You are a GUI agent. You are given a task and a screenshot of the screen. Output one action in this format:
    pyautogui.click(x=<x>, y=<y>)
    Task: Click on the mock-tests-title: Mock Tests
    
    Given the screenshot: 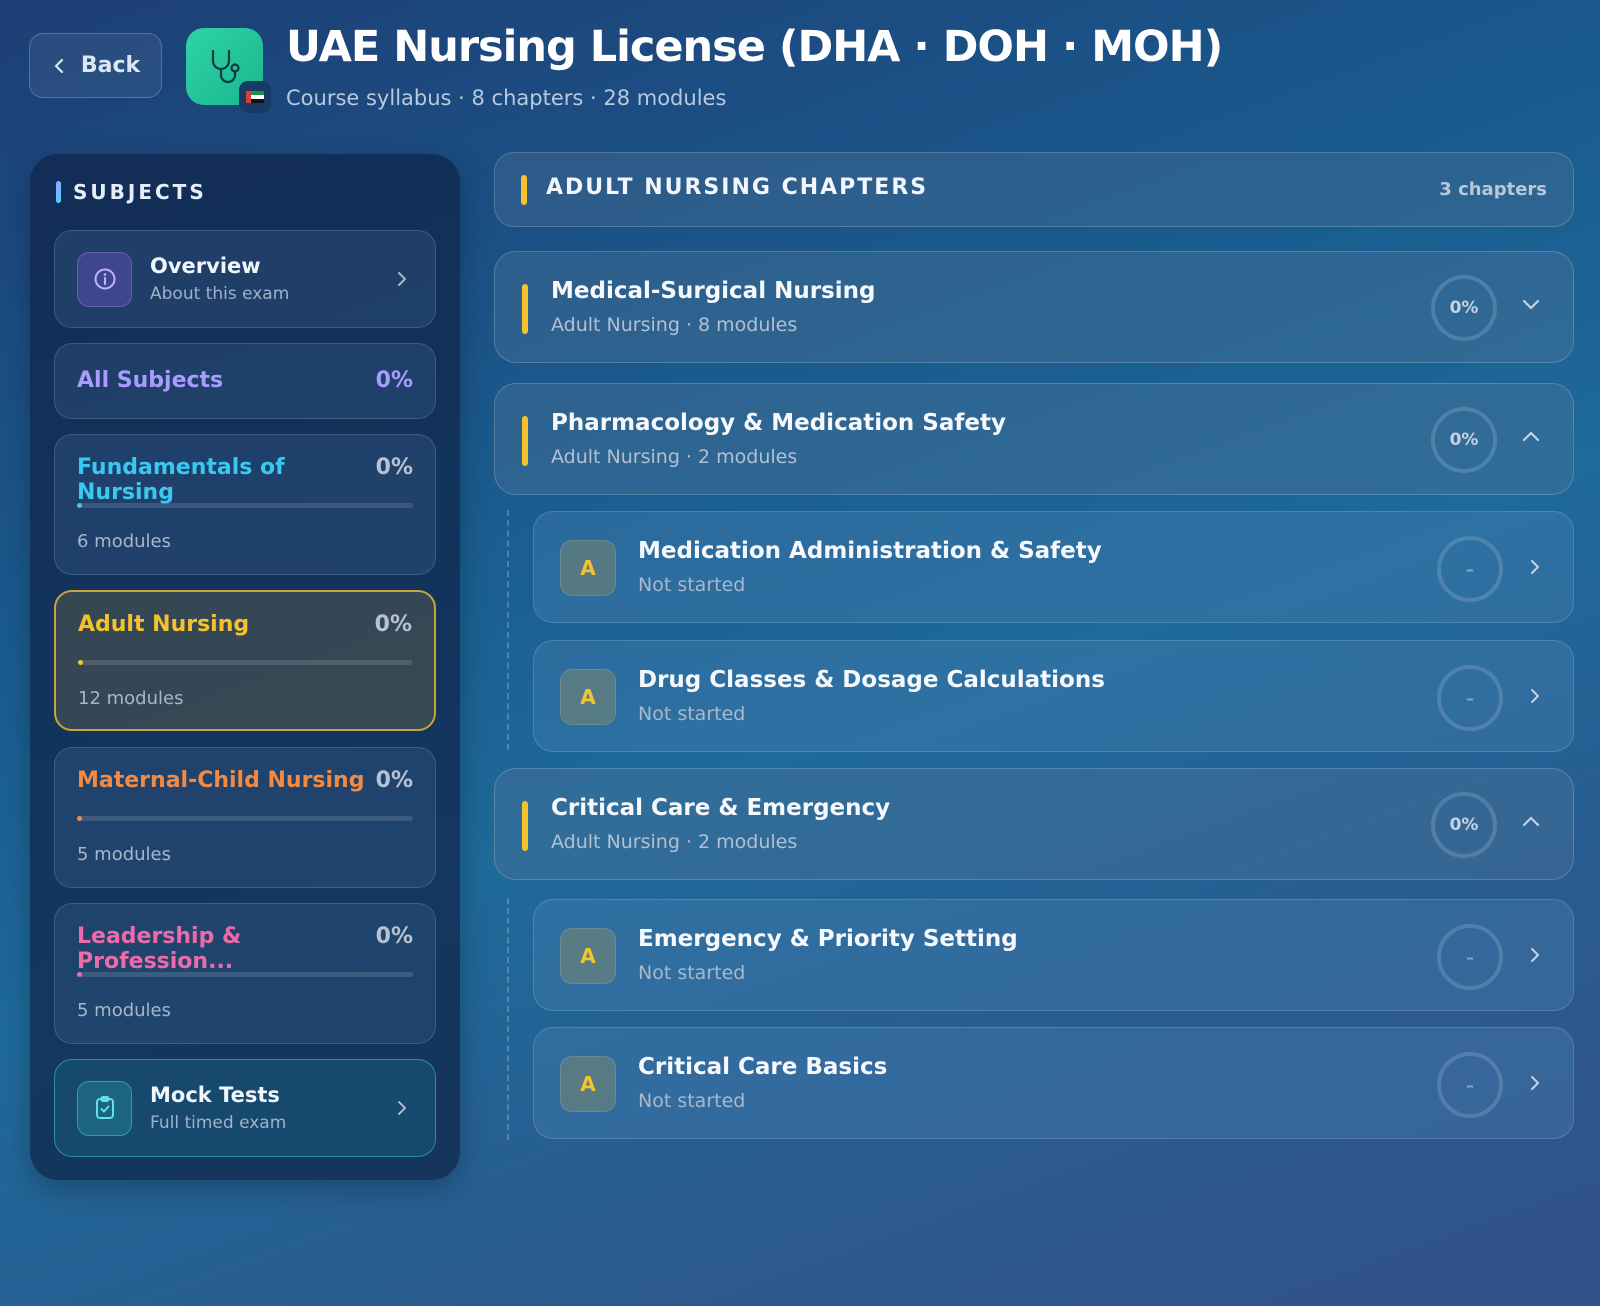 What is the action you would take?
    pyautogui.click(x=215, y=1095)
    